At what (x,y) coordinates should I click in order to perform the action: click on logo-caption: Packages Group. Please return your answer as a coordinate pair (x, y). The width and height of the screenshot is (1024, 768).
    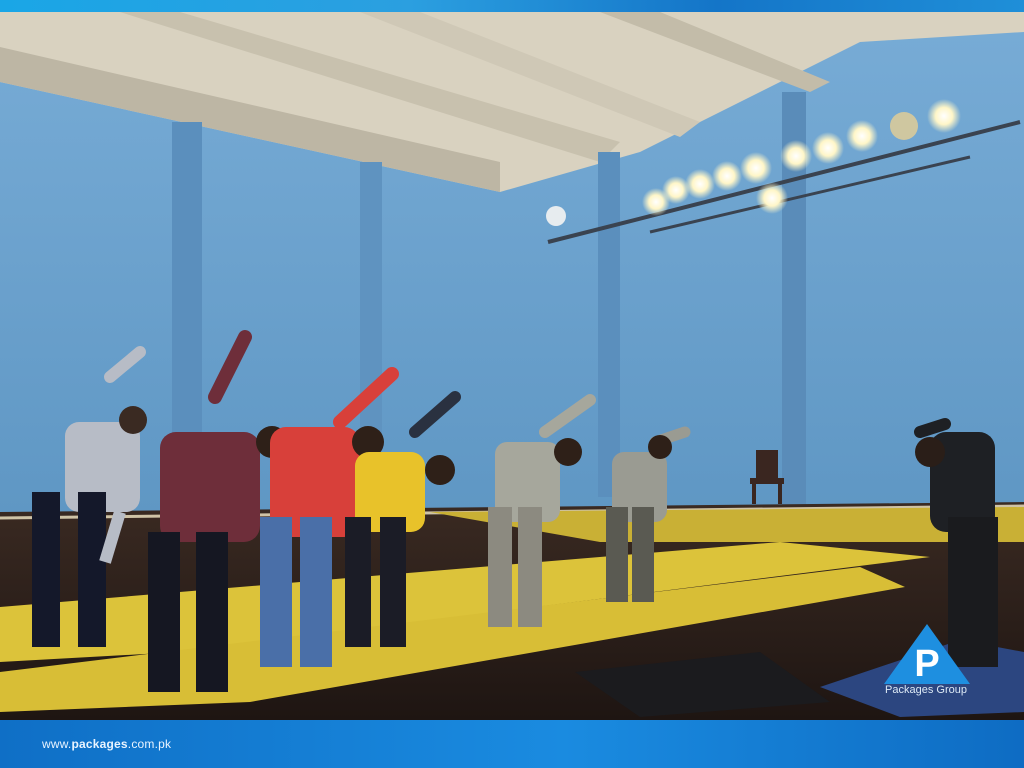
    Looking at the image, I should click on (926, 690).